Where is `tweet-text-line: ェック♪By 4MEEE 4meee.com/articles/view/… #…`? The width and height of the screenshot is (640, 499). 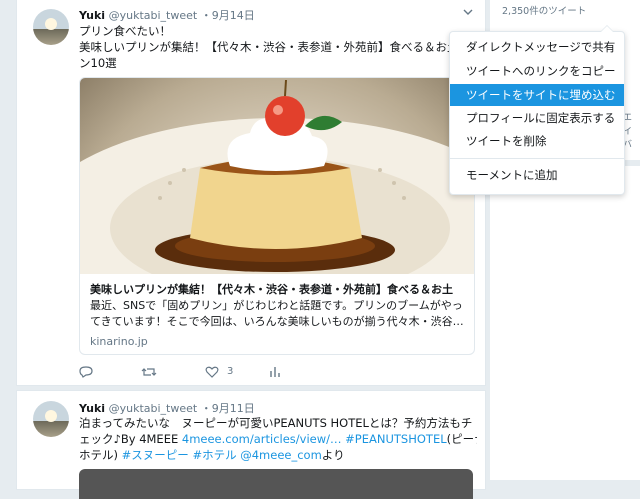
tweet-text-line: ェック♪By 4MEEE 4meee.com/articles/view/… #… is located at coordinates (278, 439).